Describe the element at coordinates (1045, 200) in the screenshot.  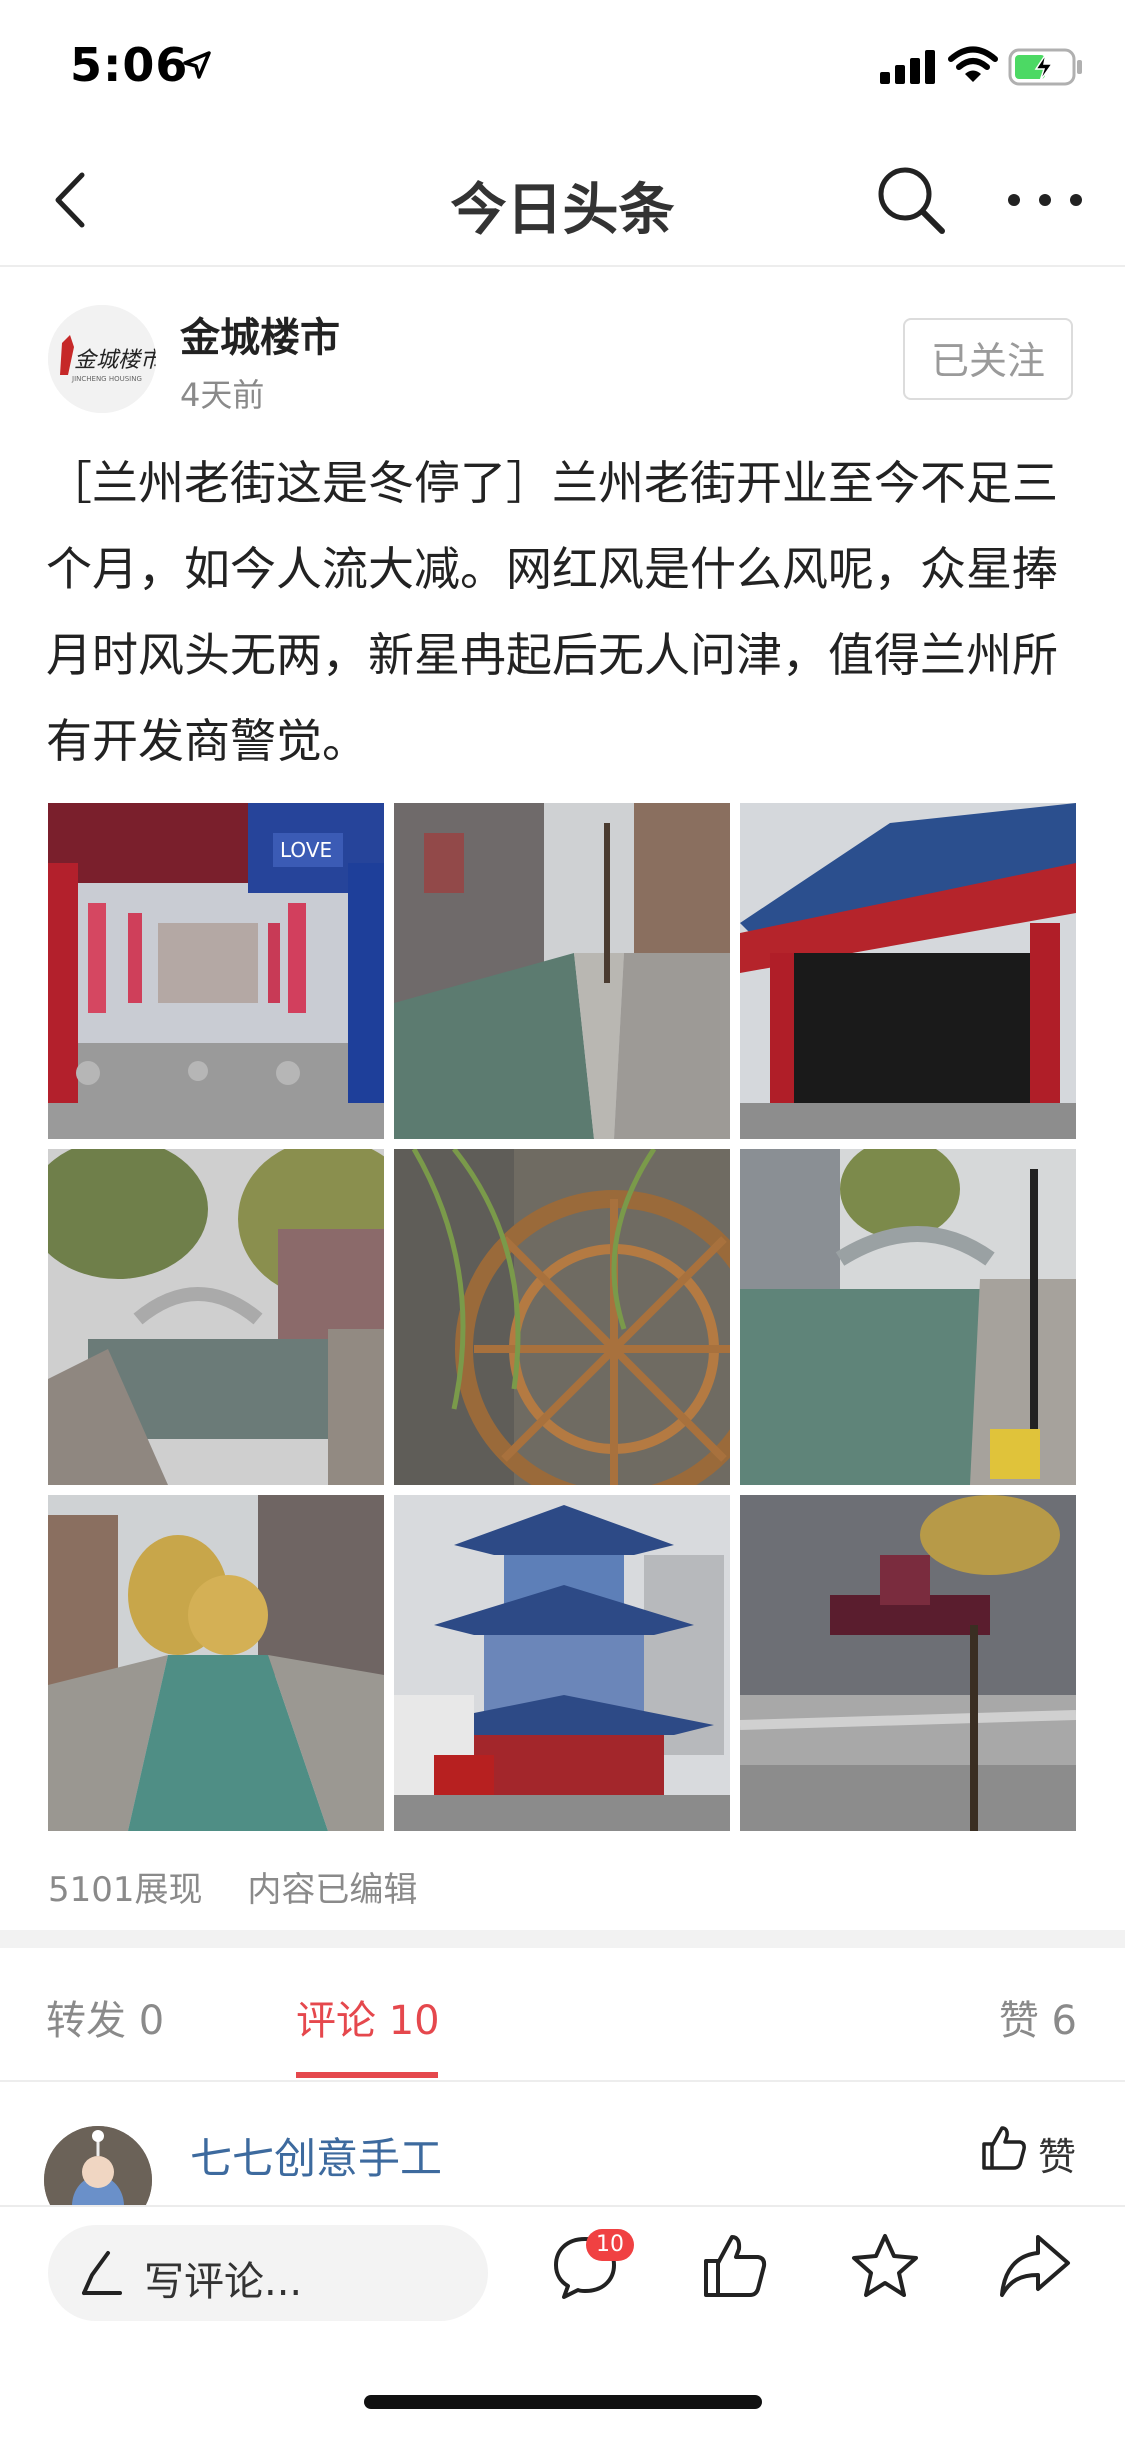
I see `more-icon` at that location.